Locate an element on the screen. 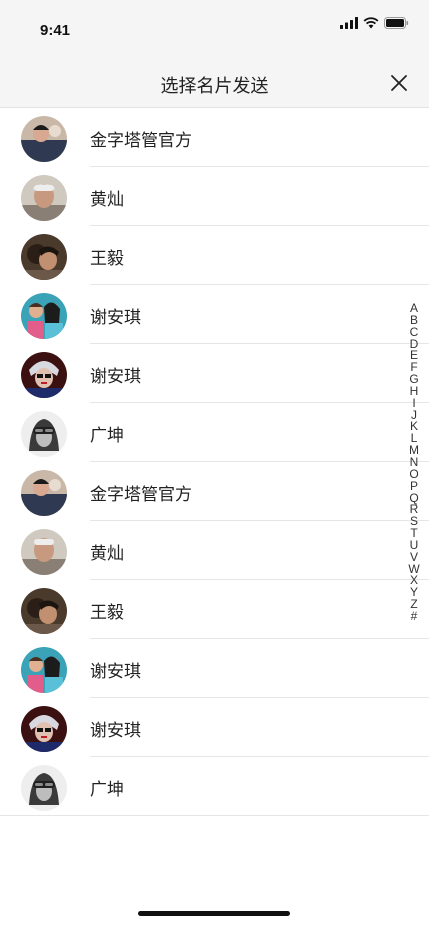  status-time: 9:41 is located at coordinates (55, 30).